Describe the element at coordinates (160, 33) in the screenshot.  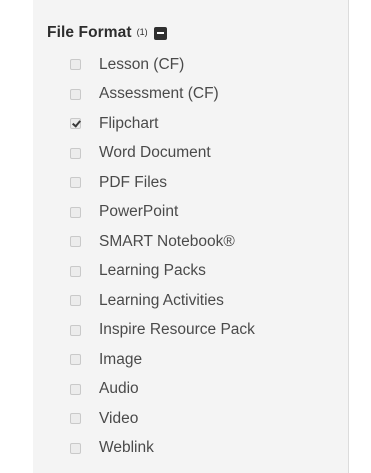
I see `minus-square-icon` at that location.